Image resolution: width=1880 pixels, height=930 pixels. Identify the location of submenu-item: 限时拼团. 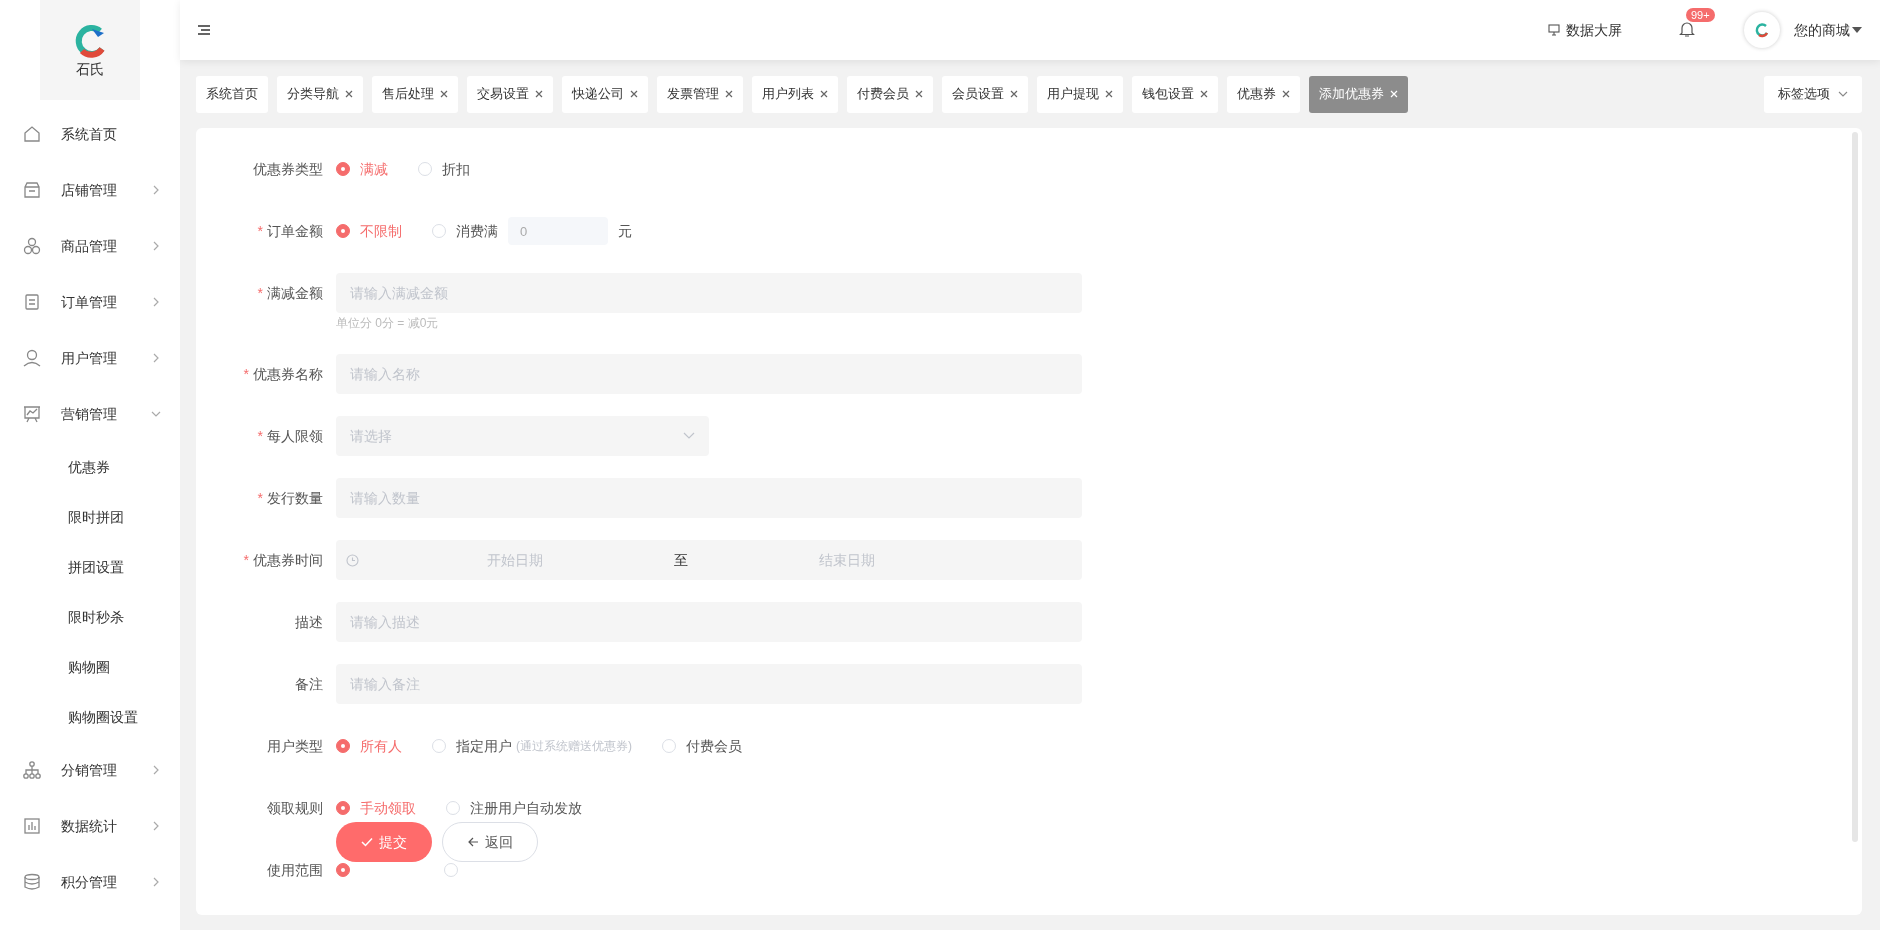
(90, 517).